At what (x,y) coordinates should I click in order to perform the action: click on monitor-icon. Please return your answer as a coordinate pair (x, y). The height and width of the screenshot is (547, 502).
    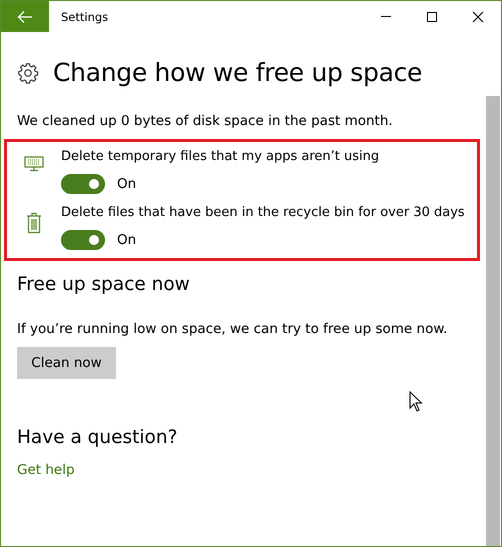
    Looking at the image, I should click on (34, 164).